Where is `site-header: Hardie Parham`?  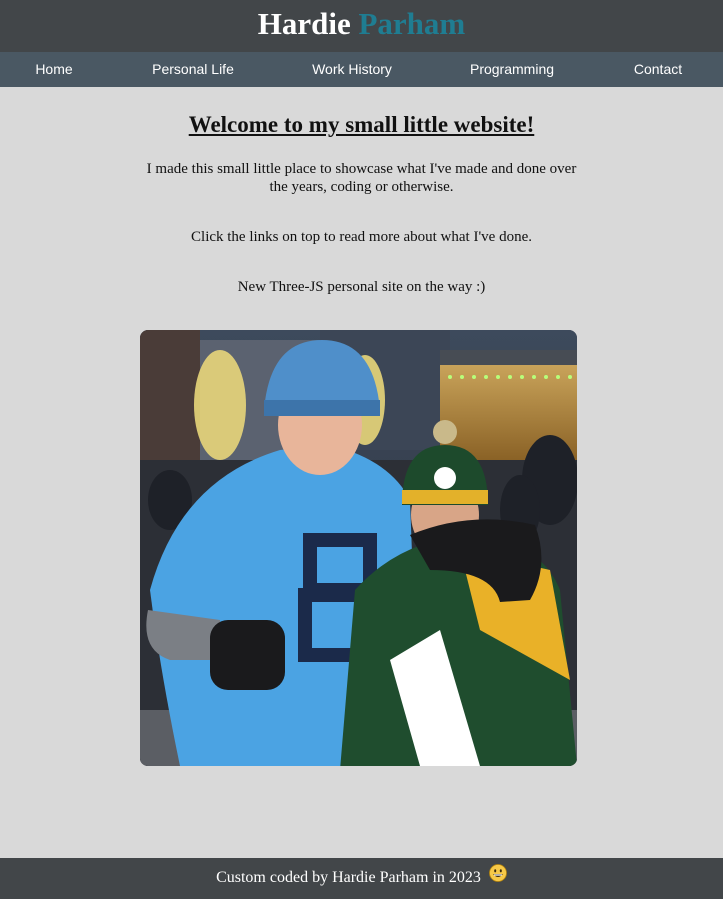
site-header: Hardie Parham is located at coordinates (361, 26).